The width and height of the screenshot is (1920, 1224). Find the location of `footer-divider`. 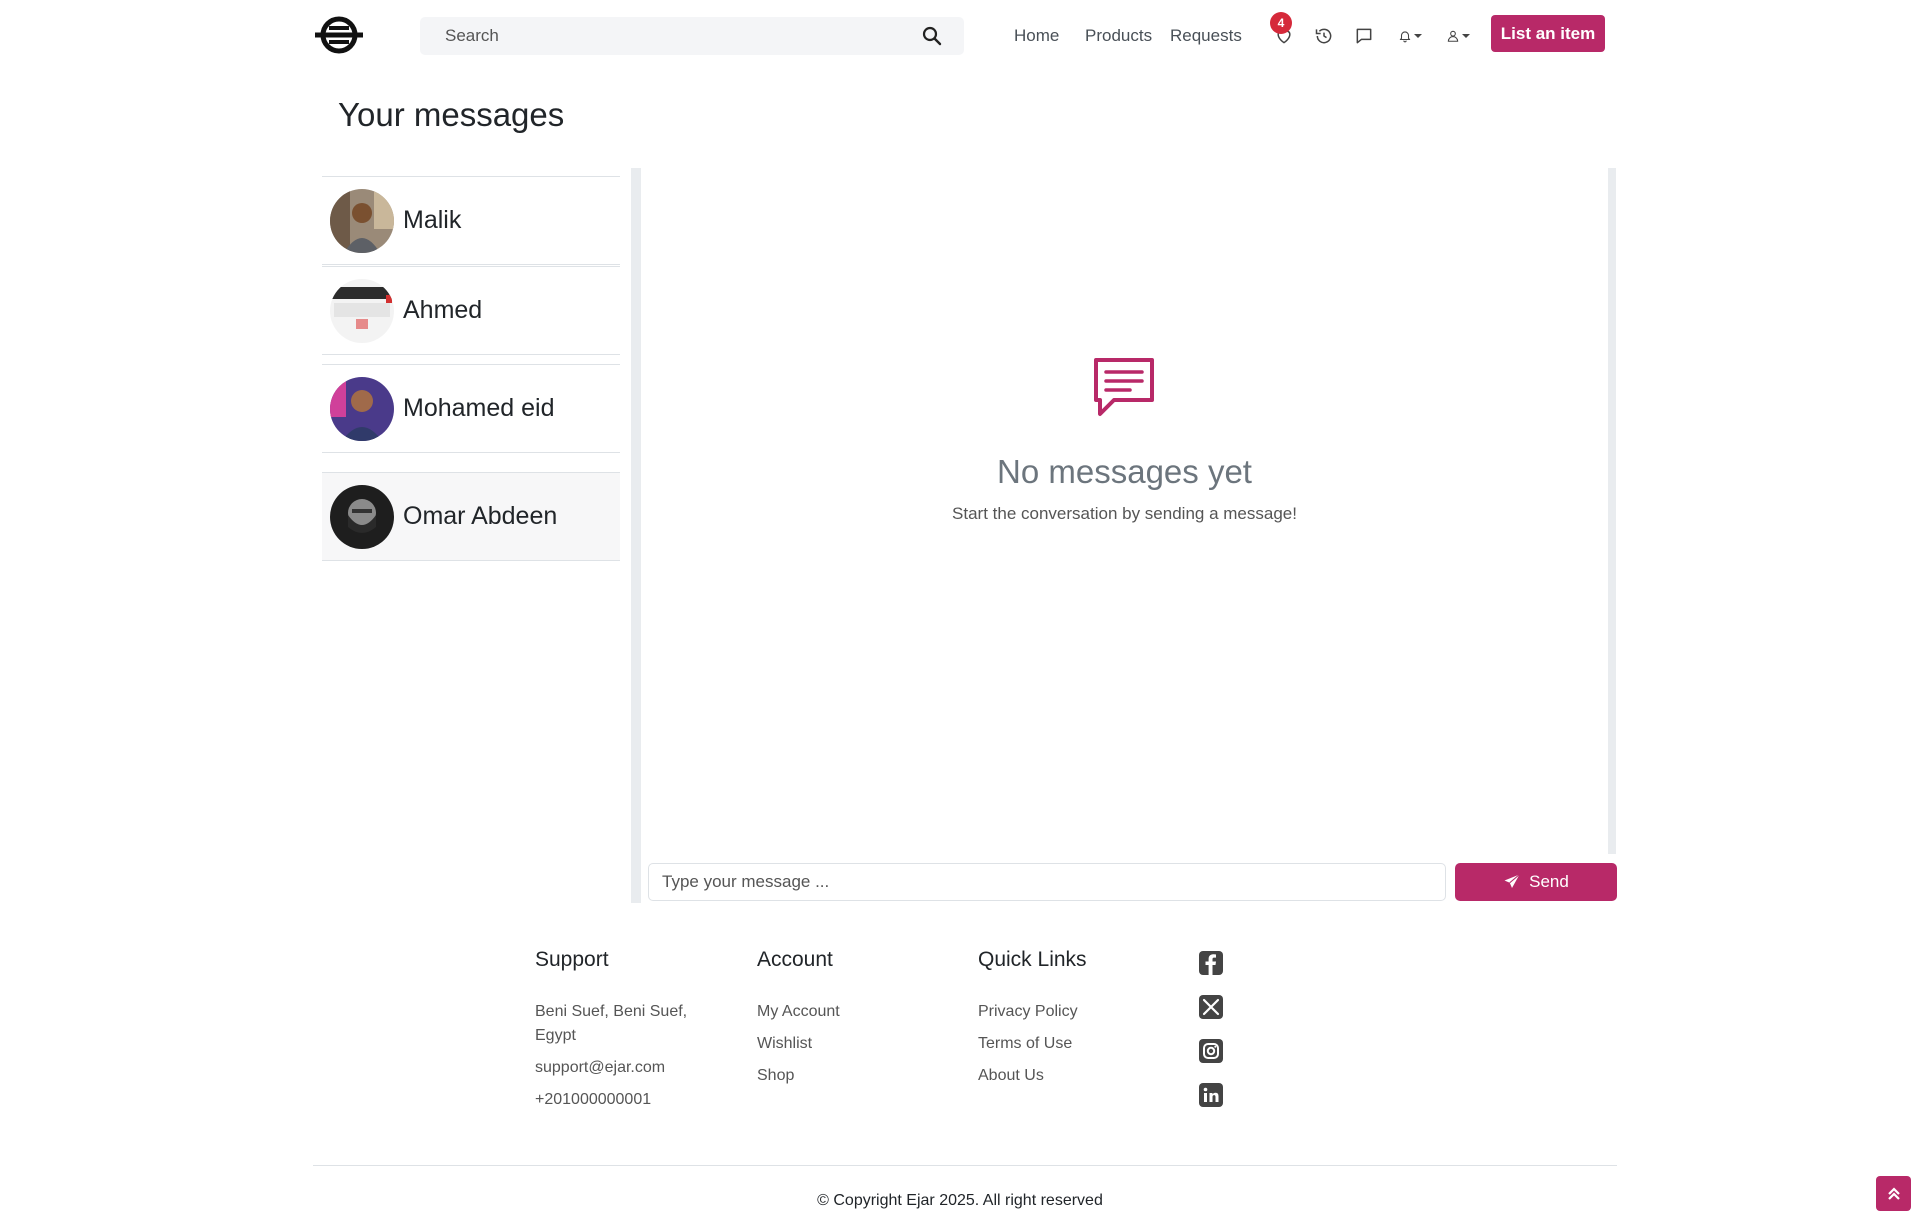

footer-divider is located at coordinates (965, 1165).